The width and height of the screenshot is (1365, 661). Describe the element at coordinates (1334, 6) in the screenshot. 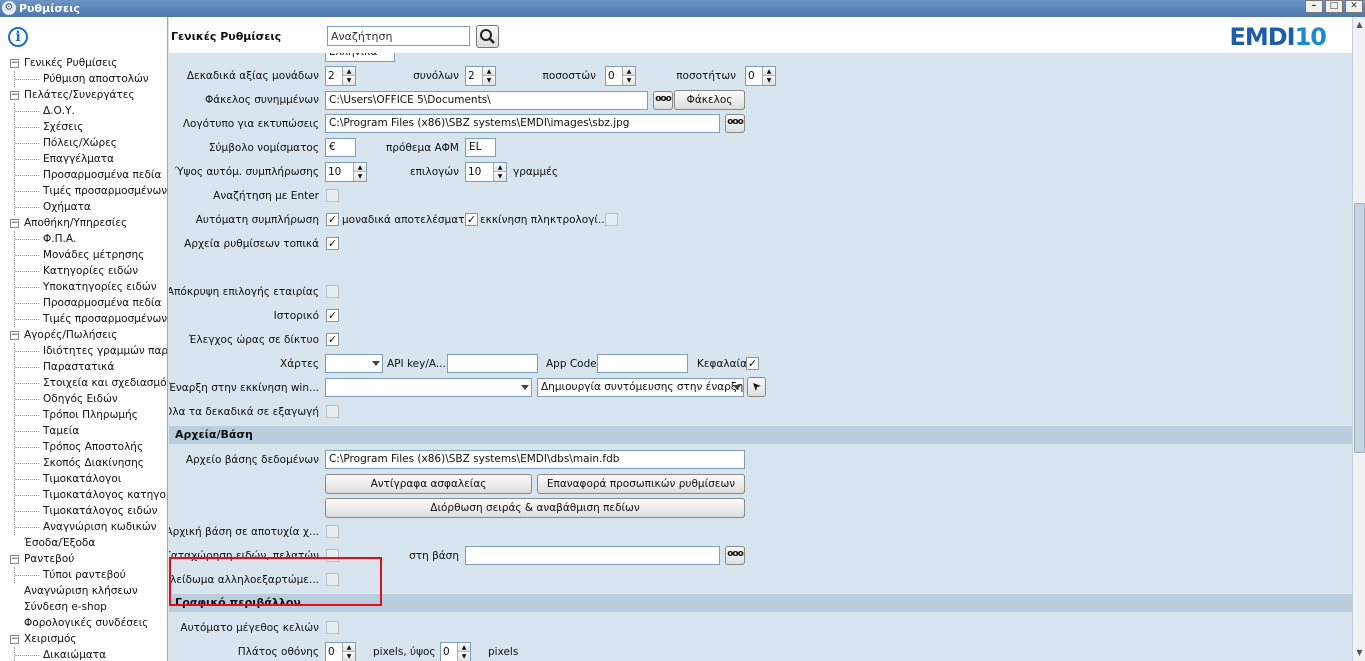

I see `maximize-button: □` at that location.